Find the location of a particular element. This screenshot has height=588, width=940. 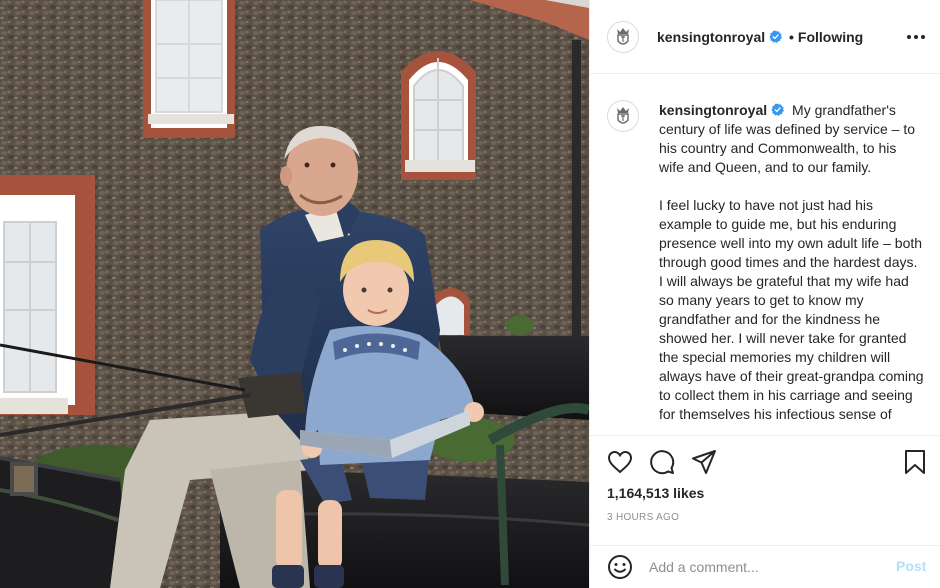

add-comment-bar: Post is located at coordinates (765, 566).